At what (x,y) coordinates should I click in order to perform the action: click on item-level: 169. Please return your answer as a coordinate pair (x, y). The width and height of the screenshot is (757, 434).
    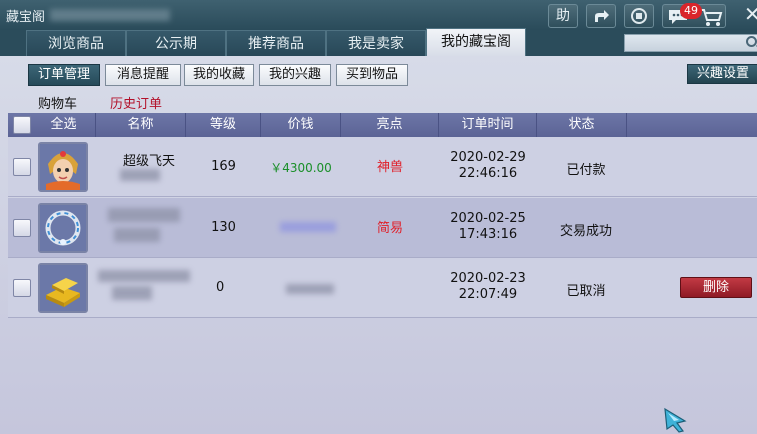
    Looking at the image, I should click on (223, 166).